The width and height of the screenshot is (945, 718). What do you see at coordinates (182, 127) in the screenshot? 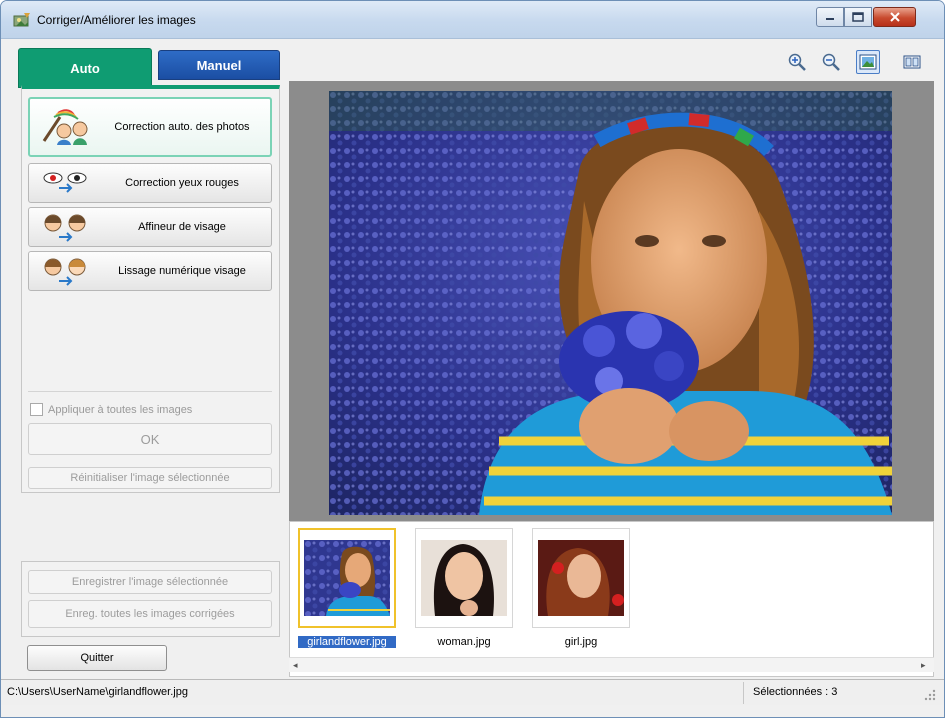
I see `auto-photo-fix-label: Correction auto. des photos` at bounding box center [182, 127].